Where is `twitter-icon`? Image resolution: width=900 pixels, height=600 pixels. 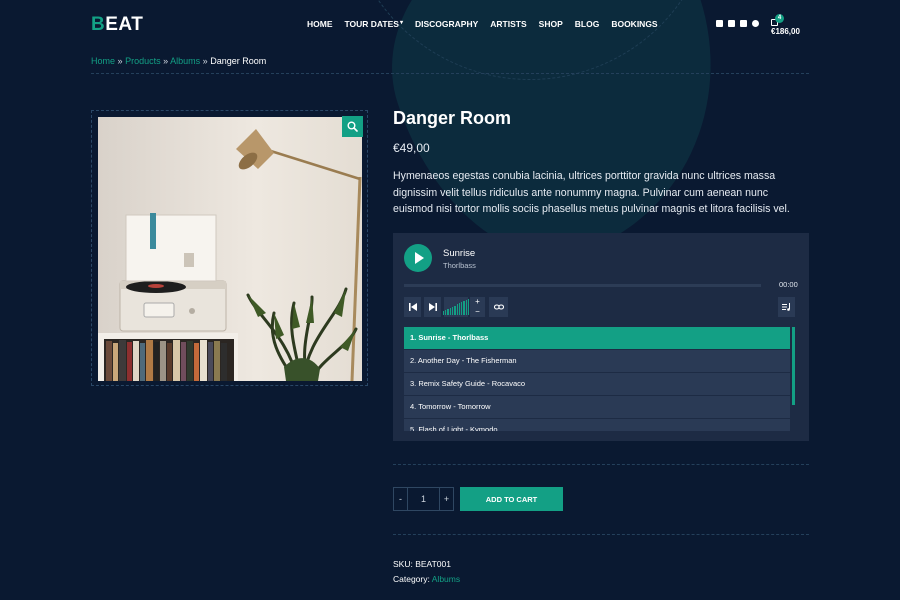
twitter-icon is located at coordinates (731, 23).